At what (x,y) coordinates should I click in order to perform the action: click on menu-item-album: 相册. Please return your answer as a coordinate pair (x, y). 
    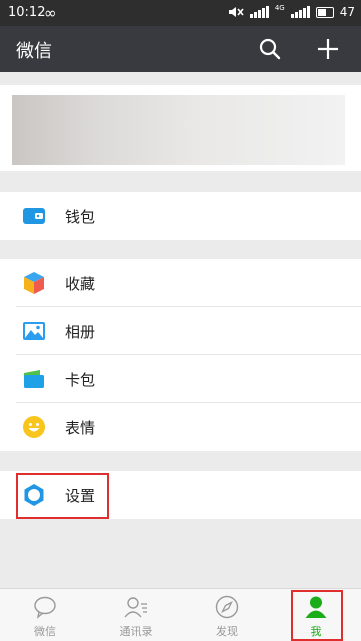
    Looking at the image, I should click on (180, 331).